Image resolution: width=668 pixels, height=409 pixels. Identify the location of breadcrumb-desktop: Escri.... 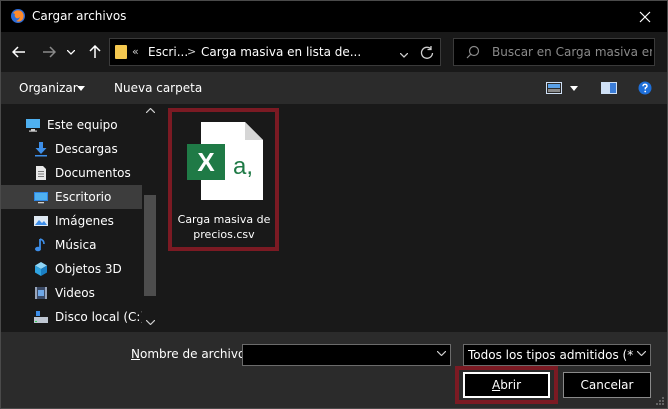
(168, 52).